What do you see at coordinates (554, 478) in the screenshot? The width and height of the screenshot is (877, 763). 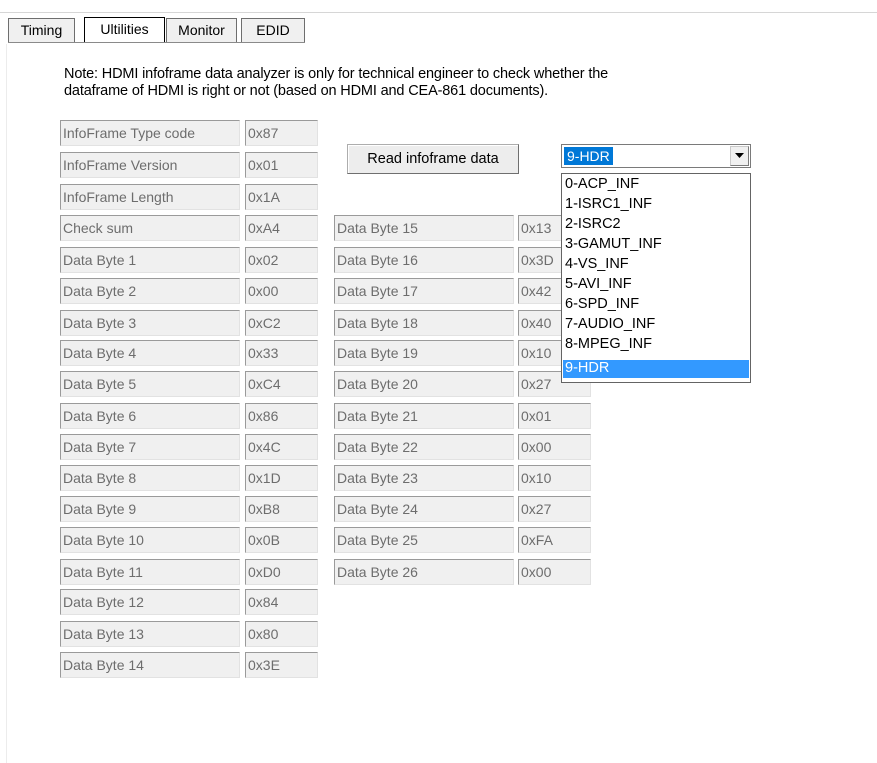 I see `field-value: 0x10` at bounding box center [554, 478].